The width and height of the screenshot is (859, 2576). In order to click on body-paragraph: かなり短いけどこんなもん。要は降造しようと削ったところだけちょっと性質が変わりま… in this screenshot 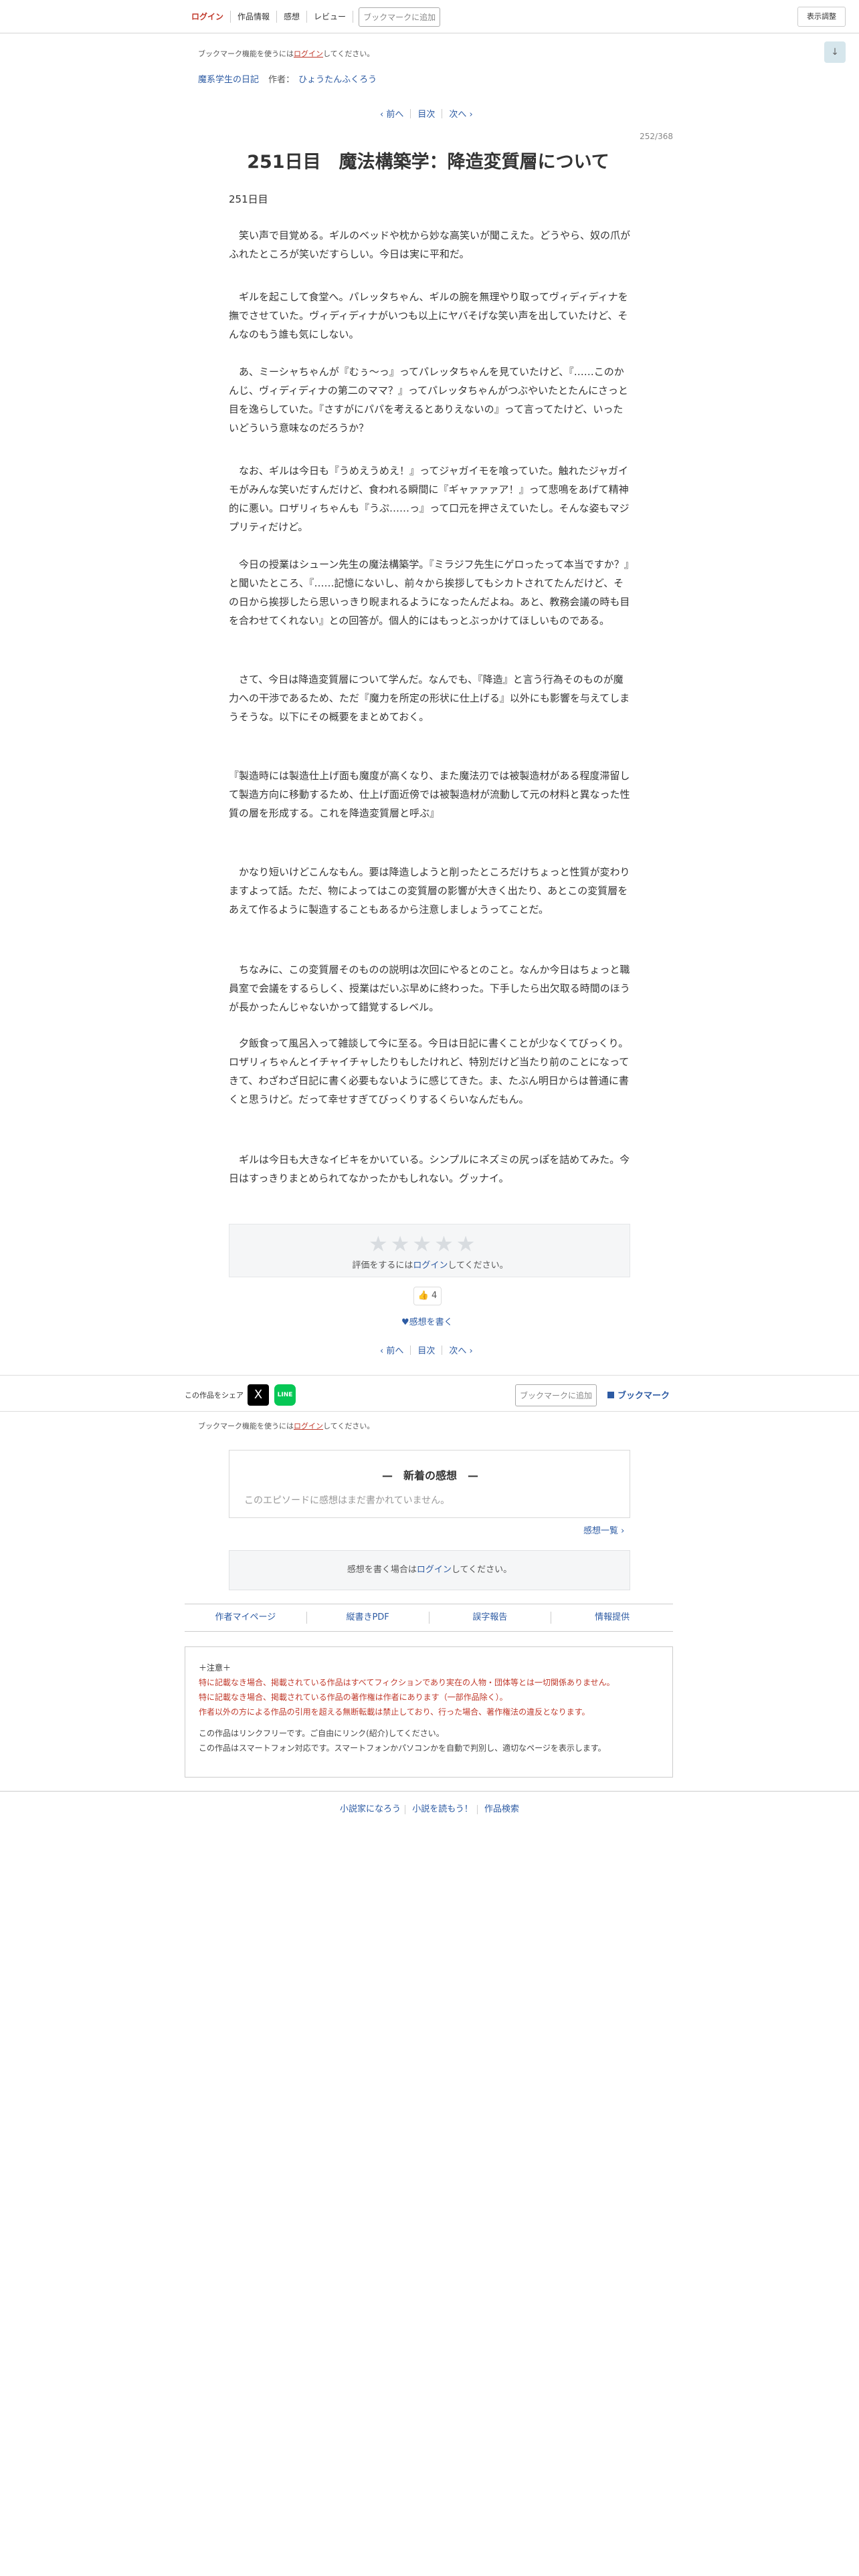, I will do `click(429, 891)`.